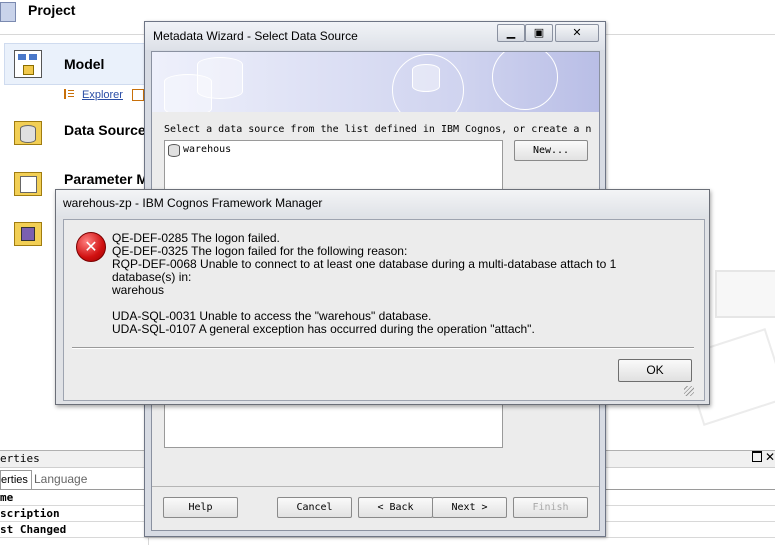 The height and width of the screenshot is (545, 775). Describe the element at coordinates (8, 12) in the screenshot. I see `project-icon` at that location.